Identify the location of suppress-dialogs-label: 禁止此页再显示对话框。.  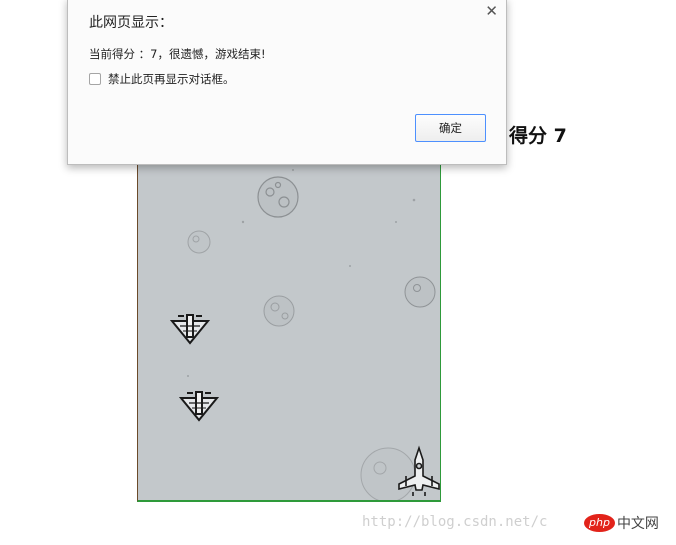
(171, 79).